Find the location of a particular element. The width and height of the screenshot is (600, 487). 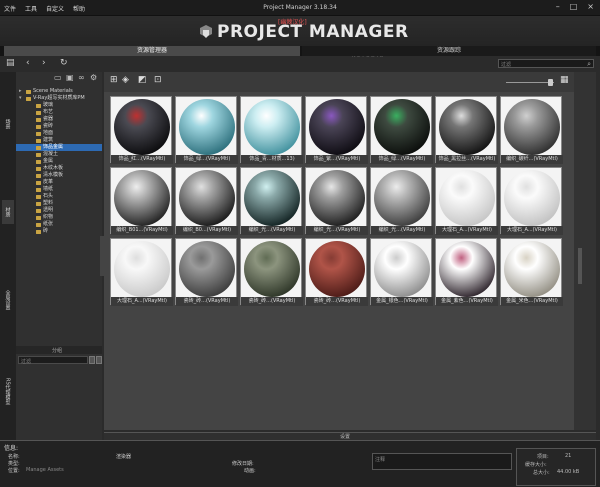

tree-item: 玻璃 is located at coordinates (59, 105).